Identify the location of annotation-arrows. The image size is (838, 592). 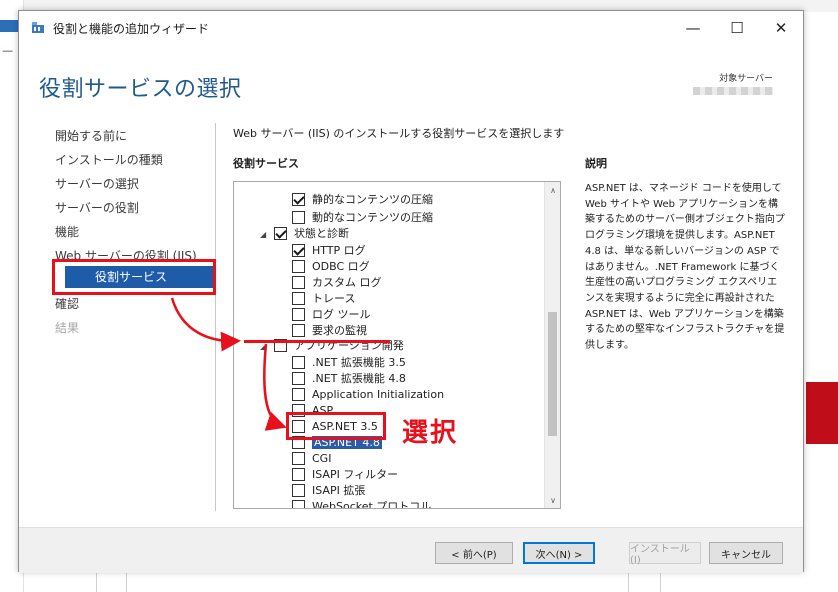
(228, 364).